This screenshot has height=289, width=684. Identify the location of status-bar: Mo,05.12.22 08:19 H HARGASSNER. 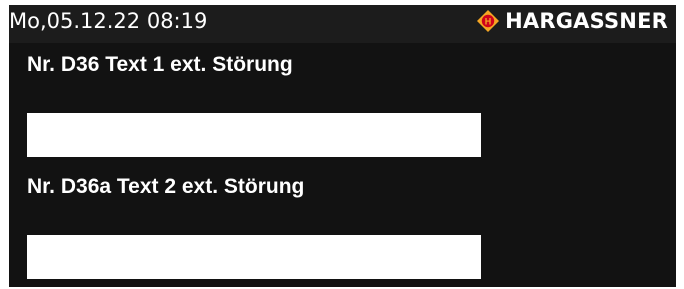
(342, 24).